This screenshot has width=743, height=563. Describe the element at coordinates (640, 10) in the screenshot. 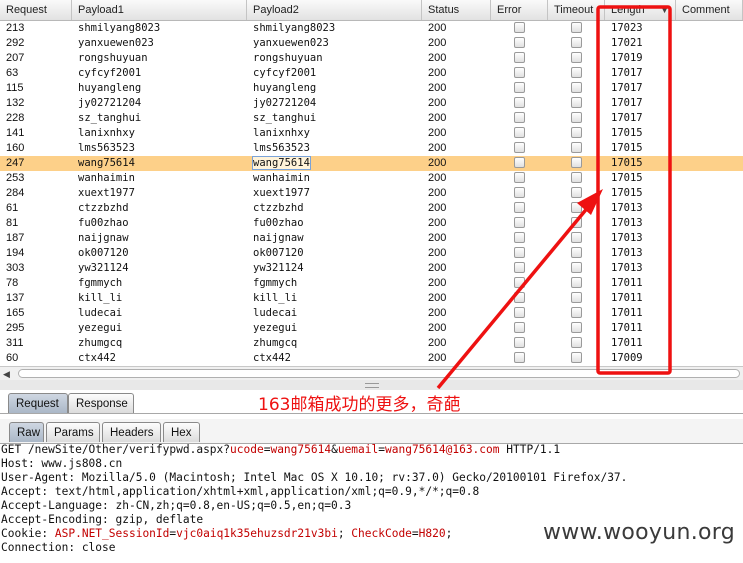

I see `column-header-length: Length ▼` at that location.